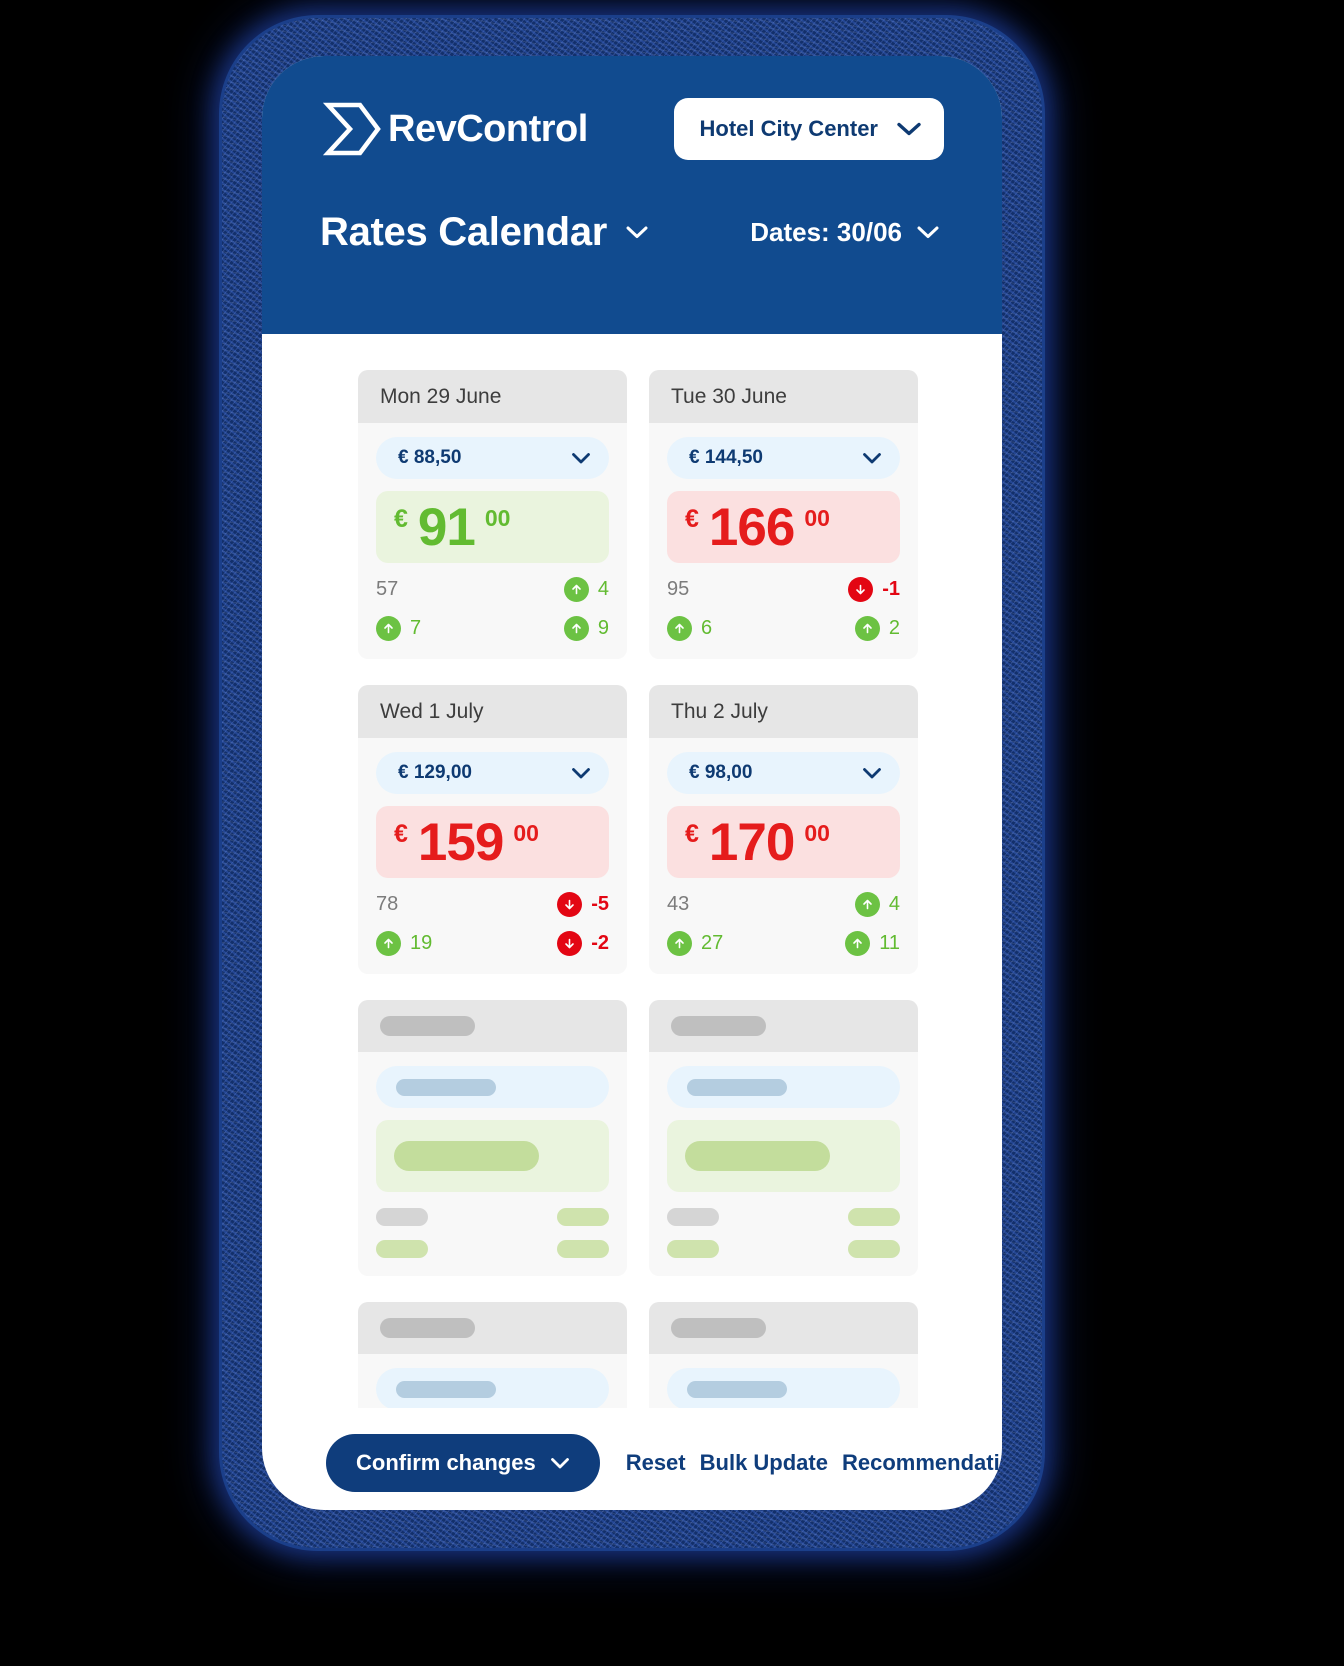 The height and width of the screenshot is (1666, 1344). What do you see at coordinates (492, 943) in the screenshot?
I see `stat-row: 19 -2` at bounding box center [492, 943].